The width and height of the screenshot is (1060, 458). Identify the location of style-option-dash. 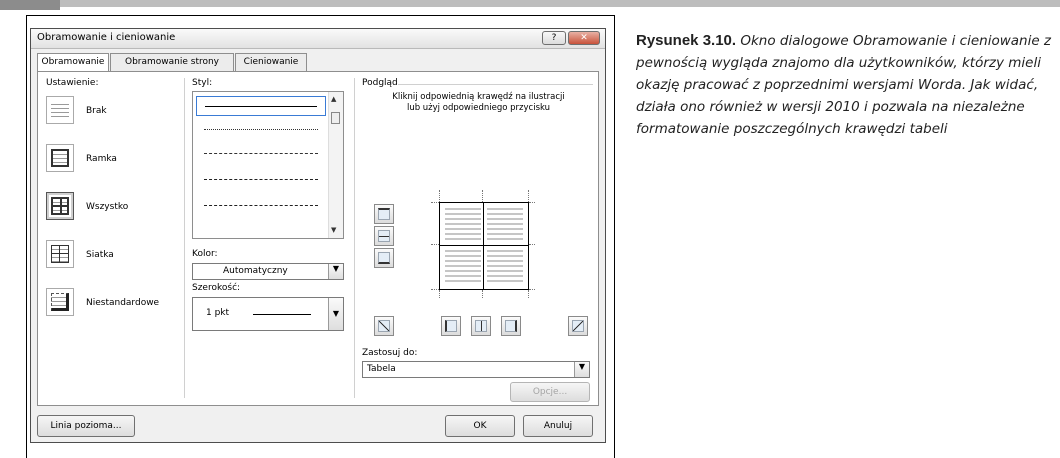
(261, 180).